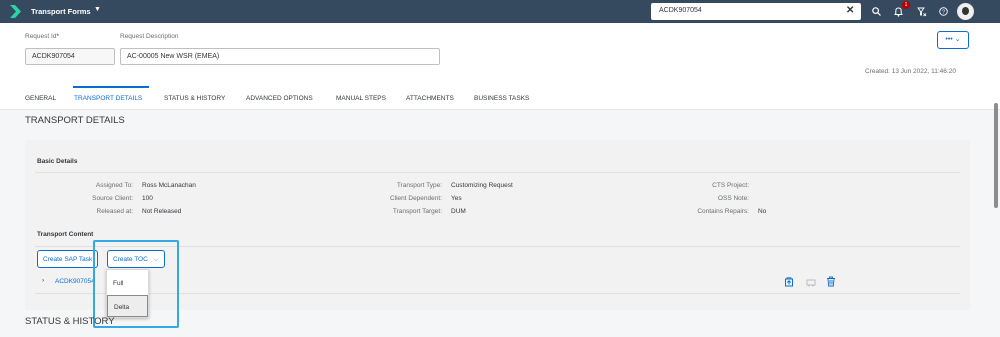 This screenshot has width=1000, height=337. Describe the element at coordinates (115, 211) in the screenshot. I see `released-at-label: Released at:` at that location.